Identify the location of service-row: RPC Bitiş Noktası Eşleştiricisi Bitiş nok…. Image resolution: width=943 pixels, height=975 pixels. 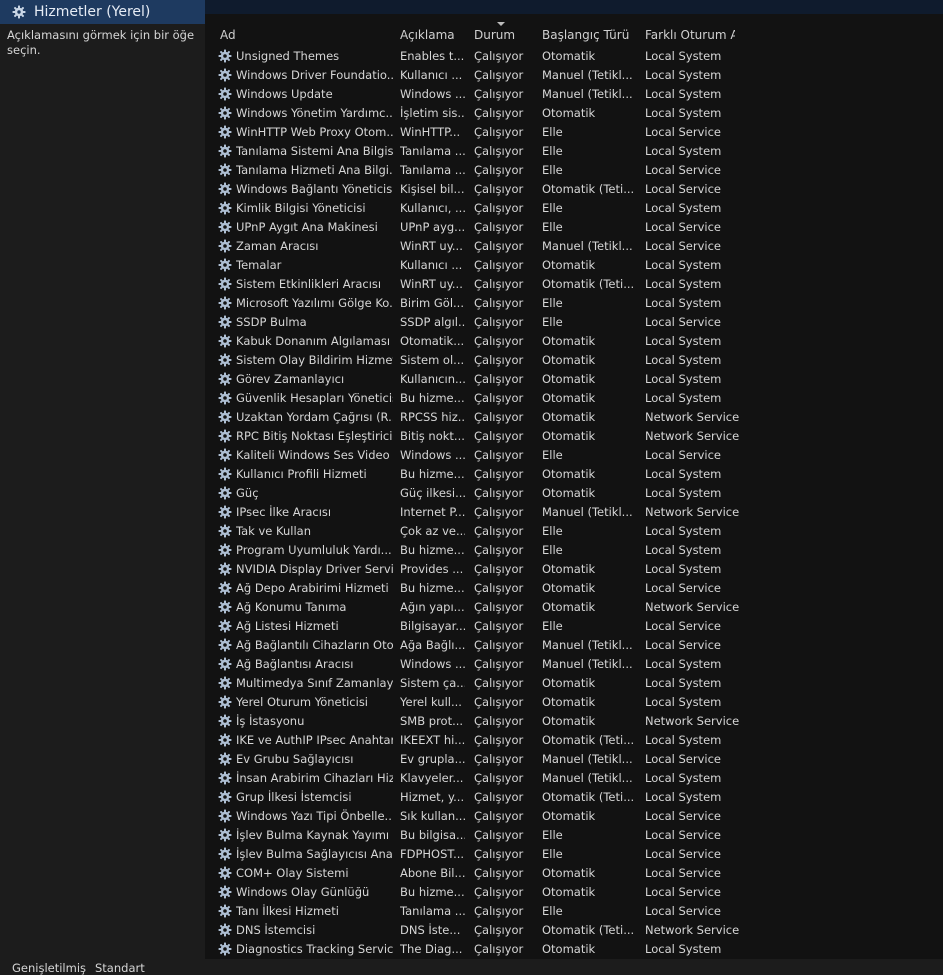
(574, 436).